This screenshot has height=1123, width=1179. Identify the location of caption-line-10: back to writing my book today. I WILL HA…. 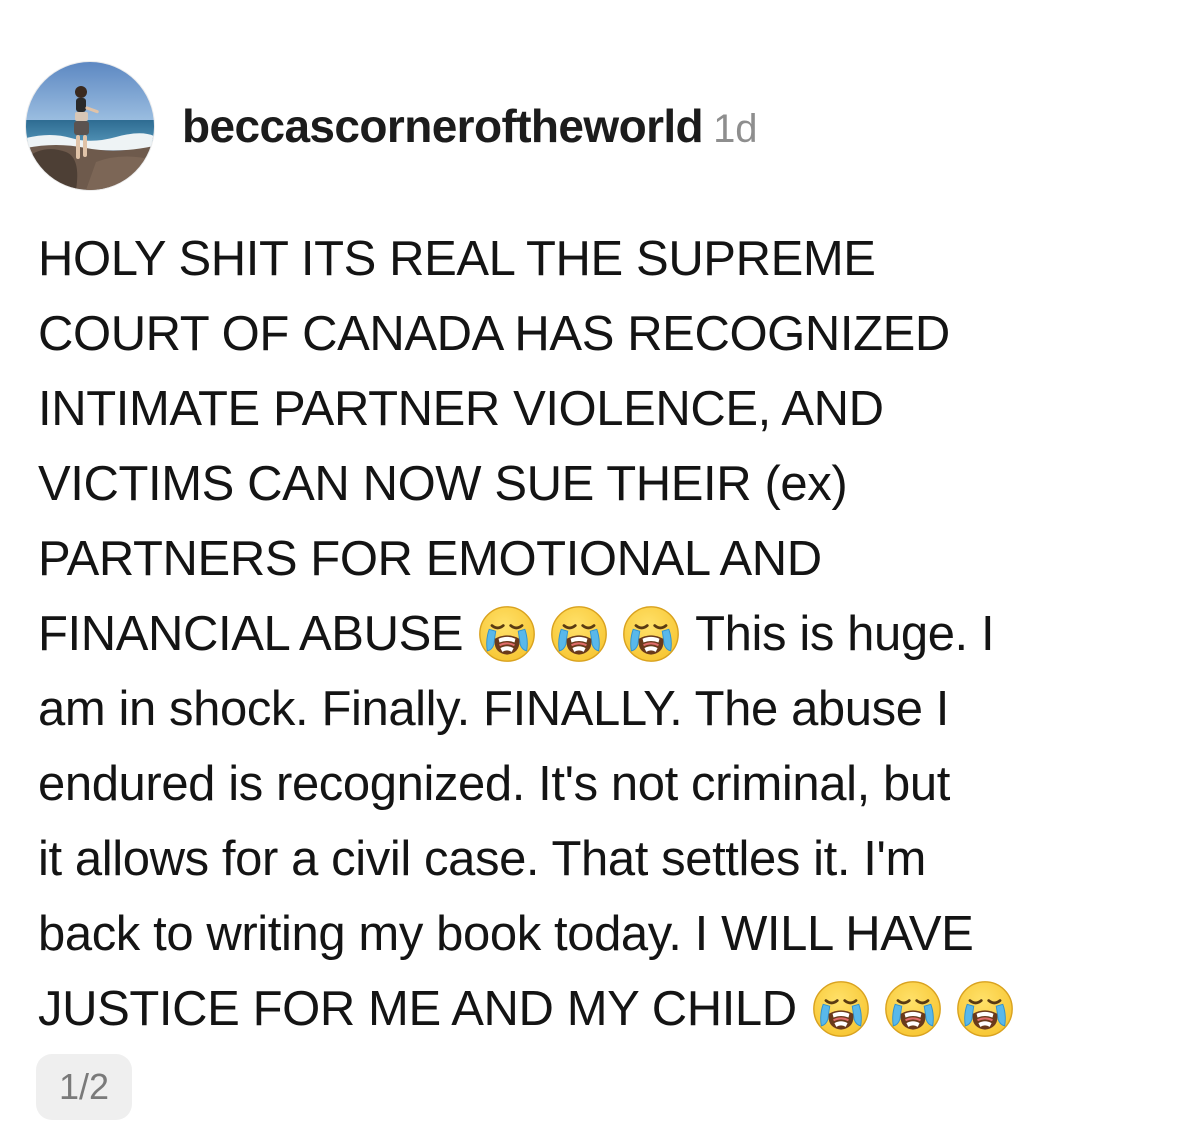
(506, 934).